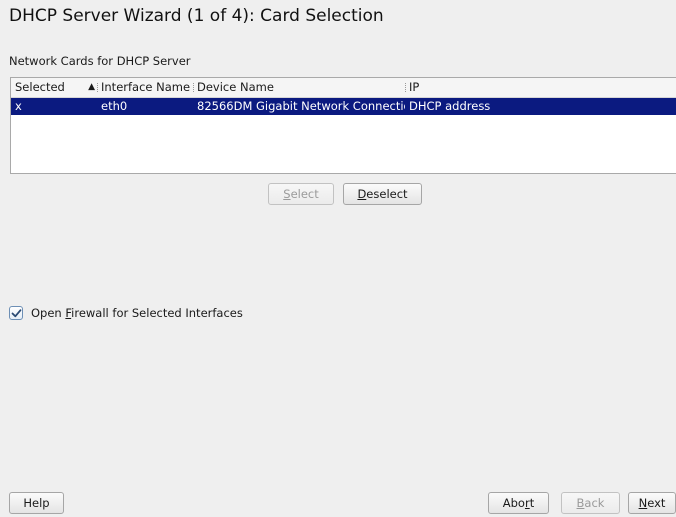 The width and height of the screenshot is (676, 517). Describe the element at coordinates (36, 503) in the screenshot. I see `help-button: Help` at that location.